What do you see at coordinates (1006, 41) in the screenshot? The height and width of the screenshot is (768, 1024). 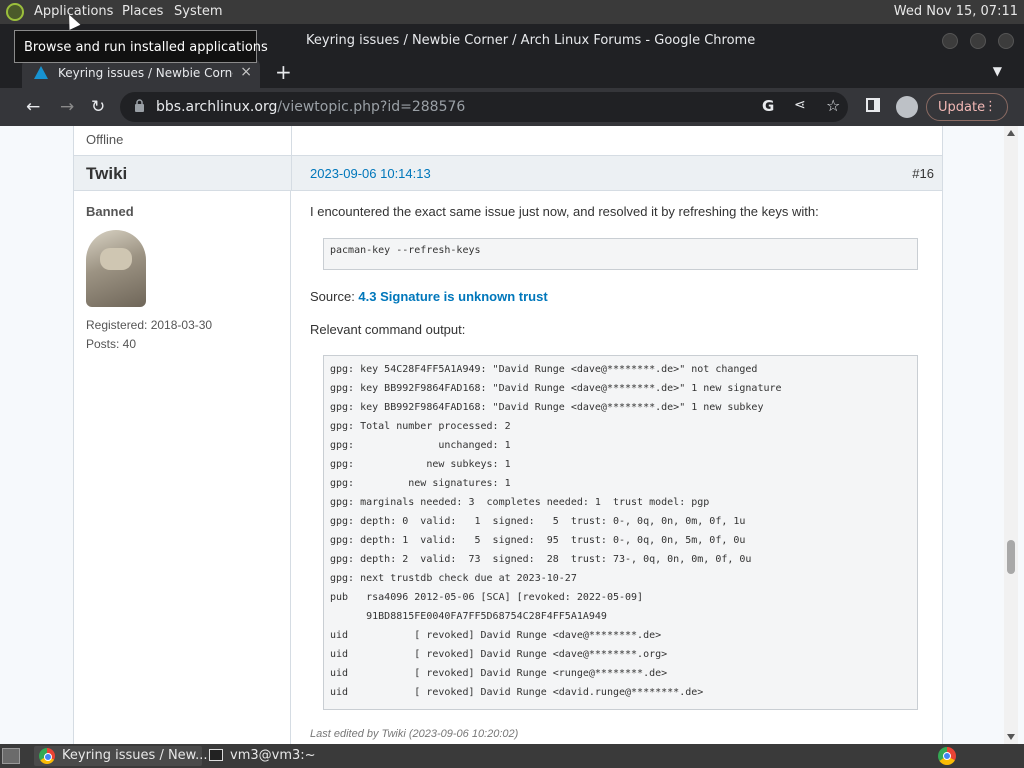 I see `close-window-button` at bounding box center [1006, 41].